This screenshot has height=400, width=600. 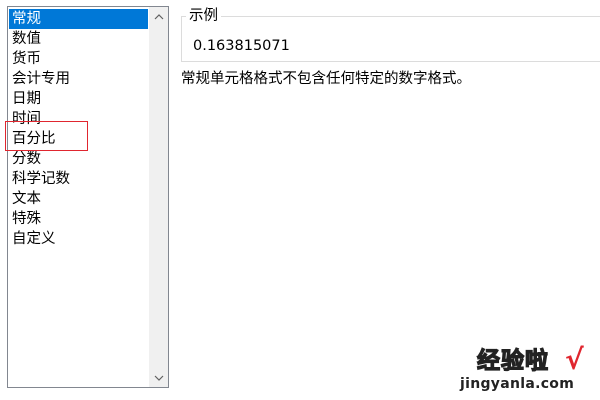 I want to click on sample-legend: 示例, so click(x=203, y=16).